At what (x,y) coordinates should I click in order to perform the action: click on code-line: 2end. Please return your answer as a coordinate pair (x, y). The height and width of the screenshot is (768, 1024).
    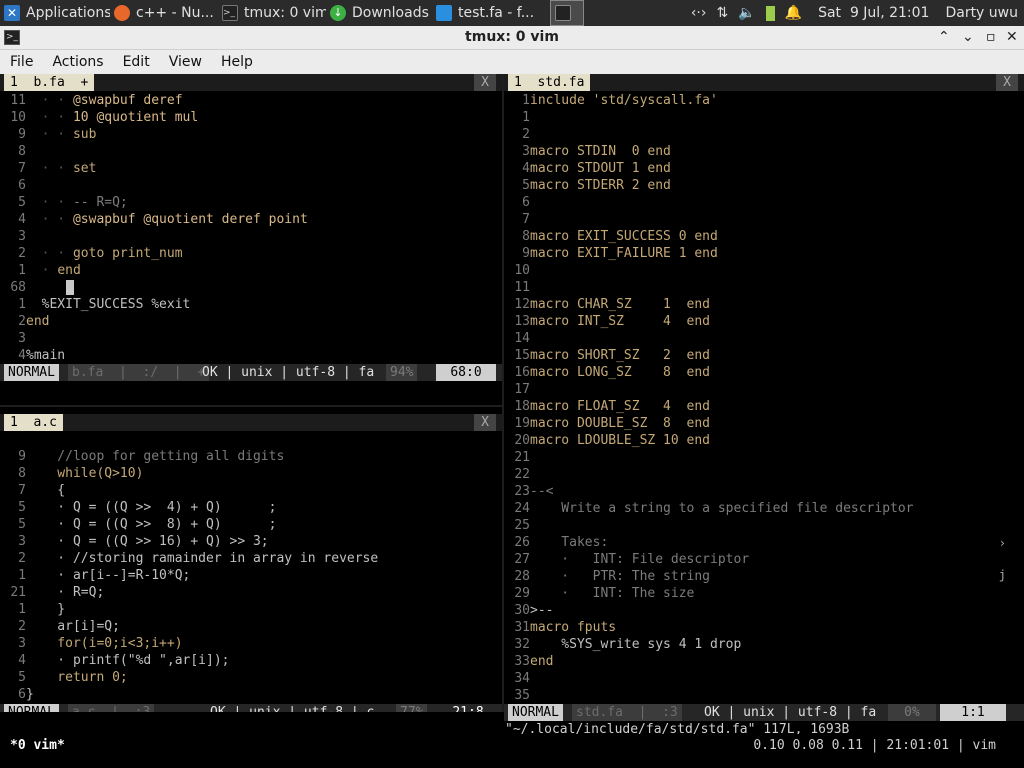
    Looking at the image, I should click on (251, 321).